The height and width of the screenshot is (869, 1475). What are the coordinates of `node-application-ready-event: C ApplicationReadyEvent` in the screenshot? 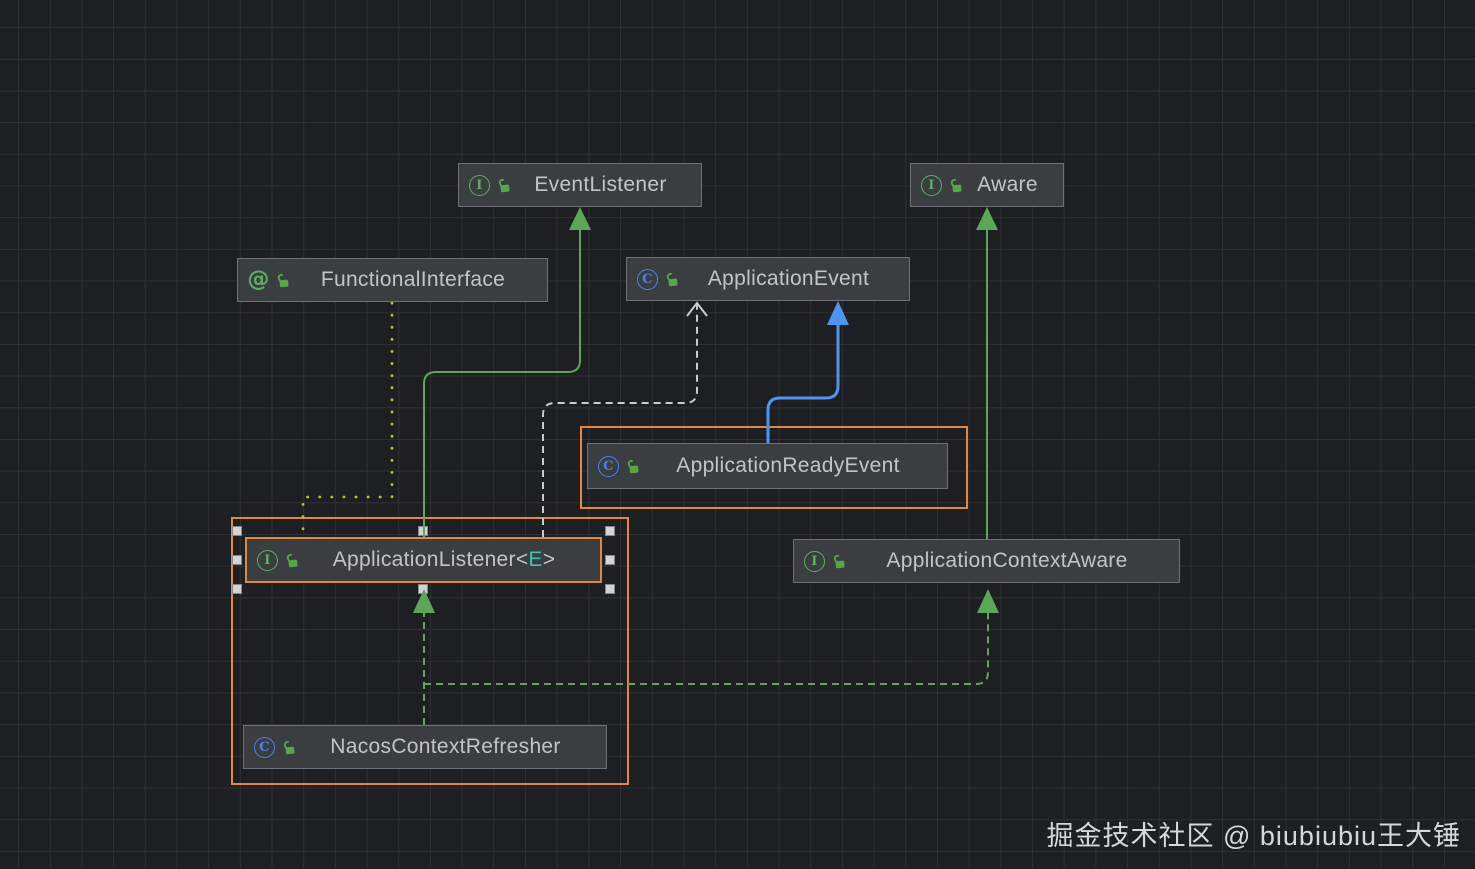 It's located at (767, 466).